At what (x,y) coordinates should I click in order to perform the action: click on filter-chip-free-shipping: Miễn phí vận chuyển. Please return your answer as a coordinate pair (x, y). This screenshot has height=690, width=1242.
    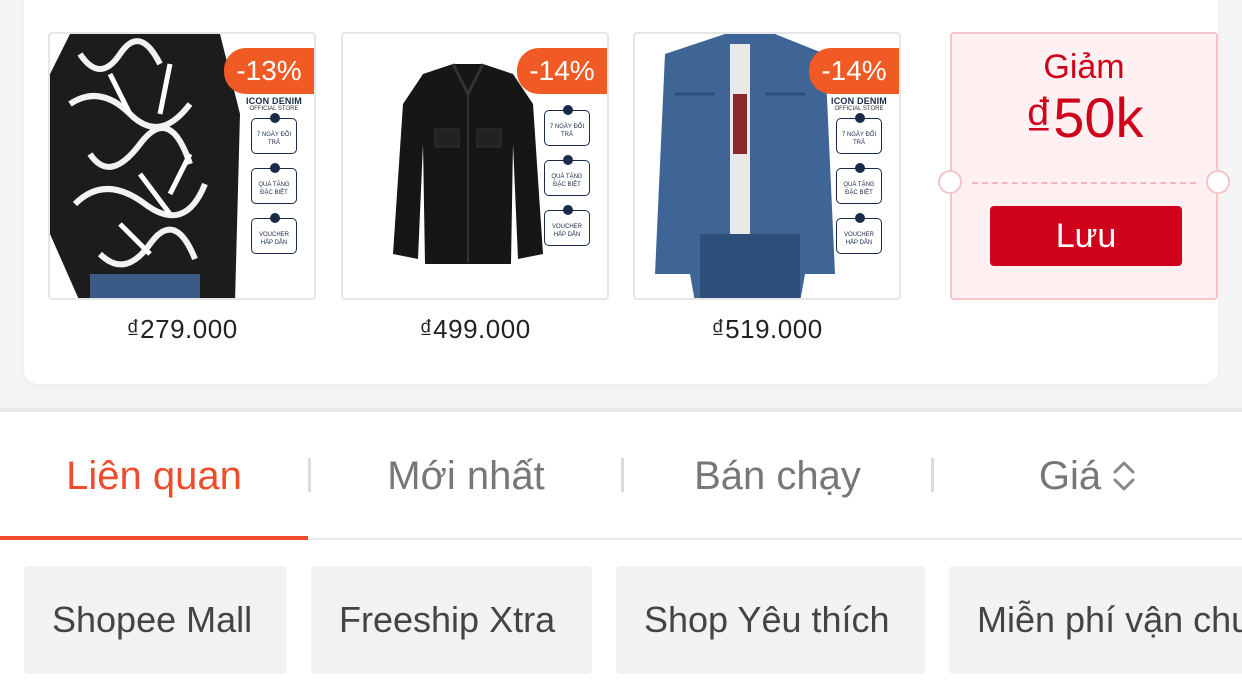
    Looking at the image, I should click on (1095, 620).